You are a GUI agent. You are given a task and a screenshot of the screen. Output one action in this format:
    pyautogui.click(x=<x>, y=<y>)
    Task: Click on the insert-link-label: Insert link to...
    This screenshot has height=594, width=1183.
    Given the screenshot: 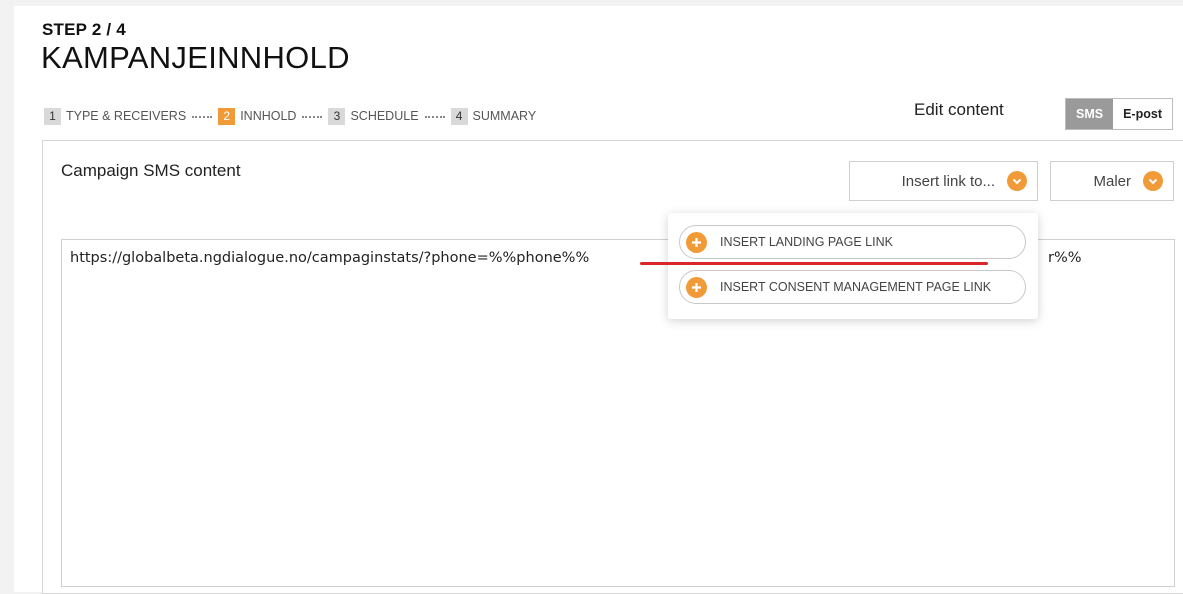 What is the action you would take?
    pyautogui.click(x=948, y=181)
    